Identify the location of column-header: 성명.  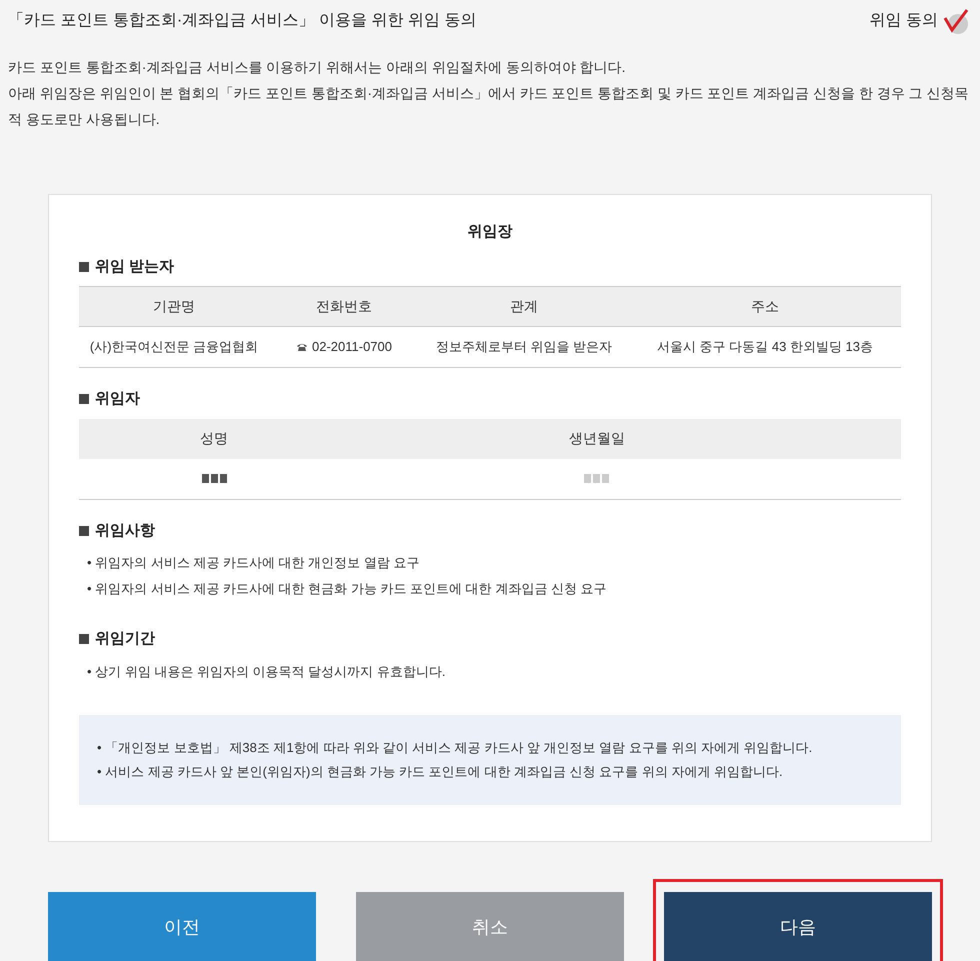
(214, 438).